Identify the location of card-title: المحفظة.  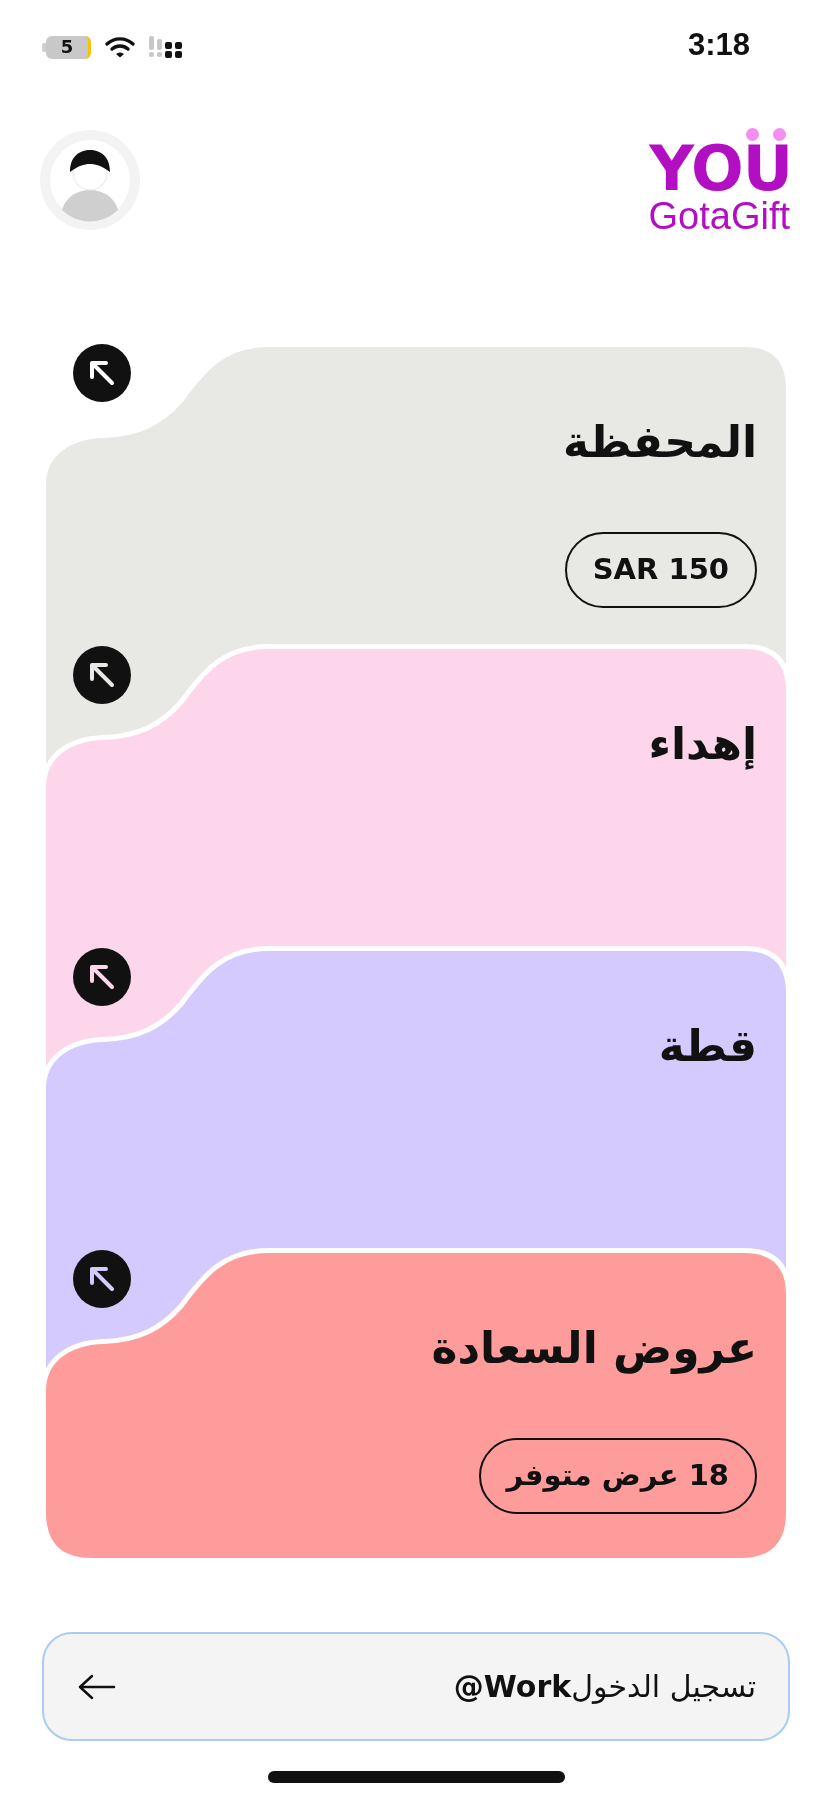
(659, 442).